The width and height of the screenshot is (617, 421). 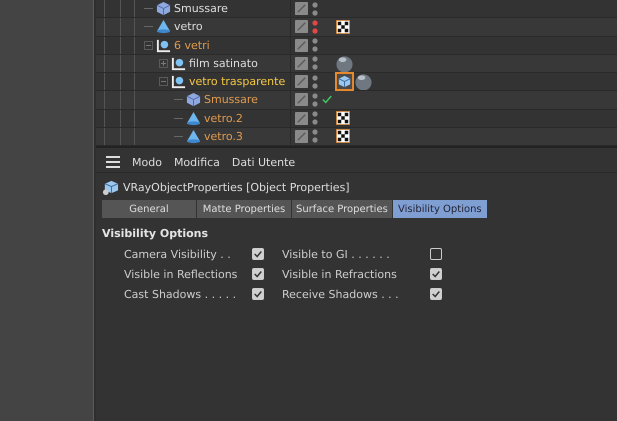 What do you see at coordinates (149, 209) in the screenshot?
I see `tab: General` at bounding box center [149, 209].